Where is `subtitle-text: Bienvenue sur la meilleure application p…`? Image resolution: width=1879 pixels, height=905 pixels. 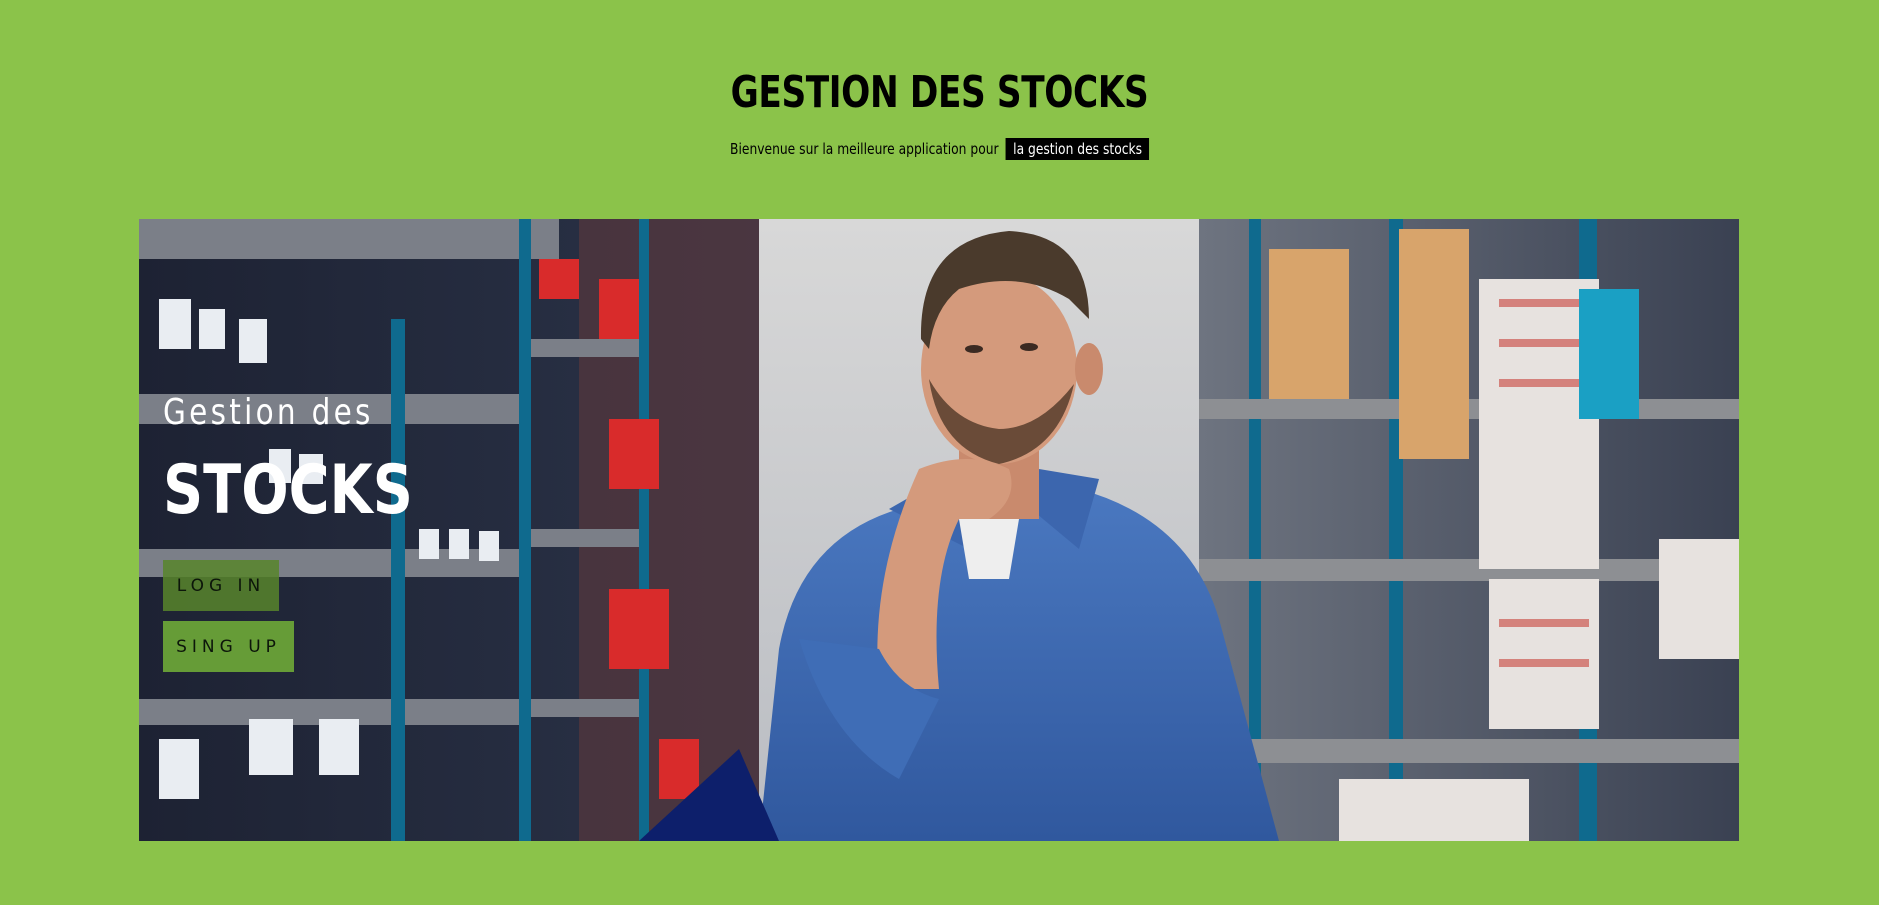
subtitle-text: Bienvenue sur la meilleure application p… is located at coordinates (864, 149).